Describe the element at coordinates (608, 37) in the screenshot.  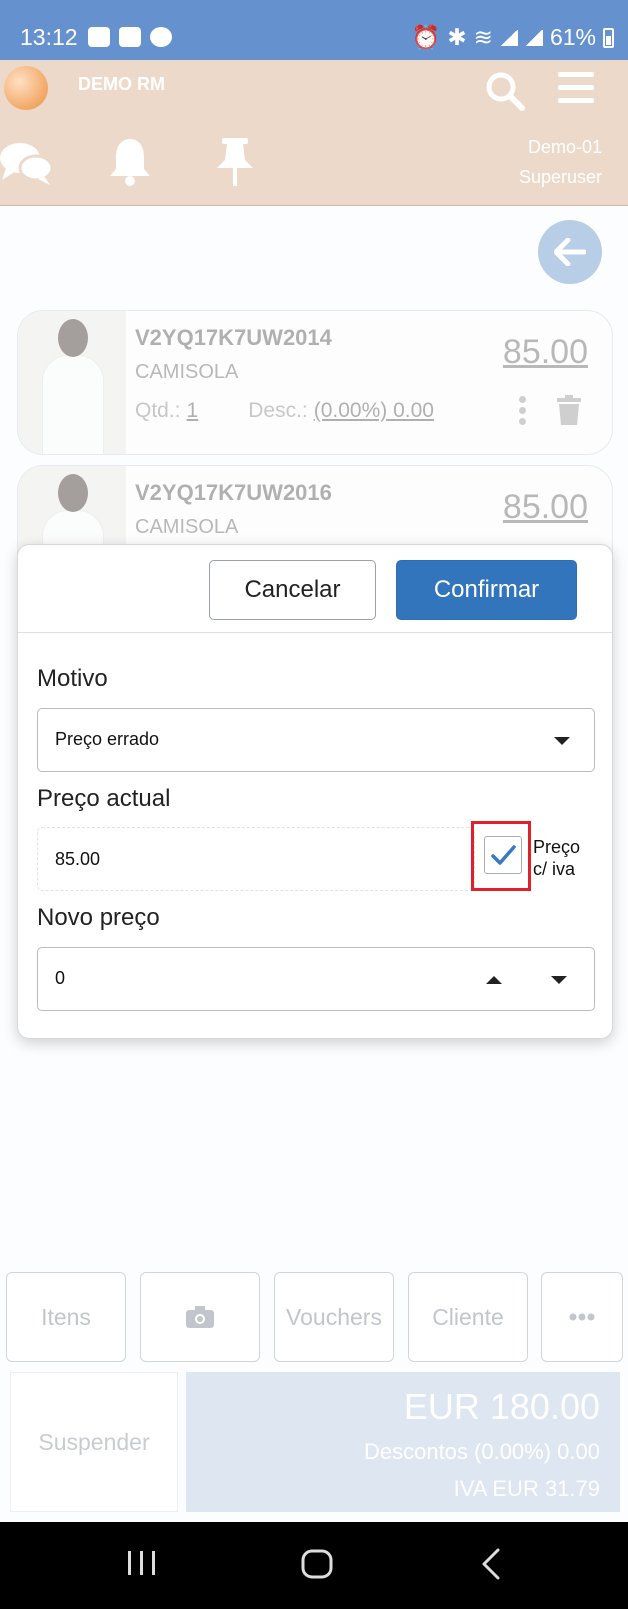
I see `battery-icon` at that location.